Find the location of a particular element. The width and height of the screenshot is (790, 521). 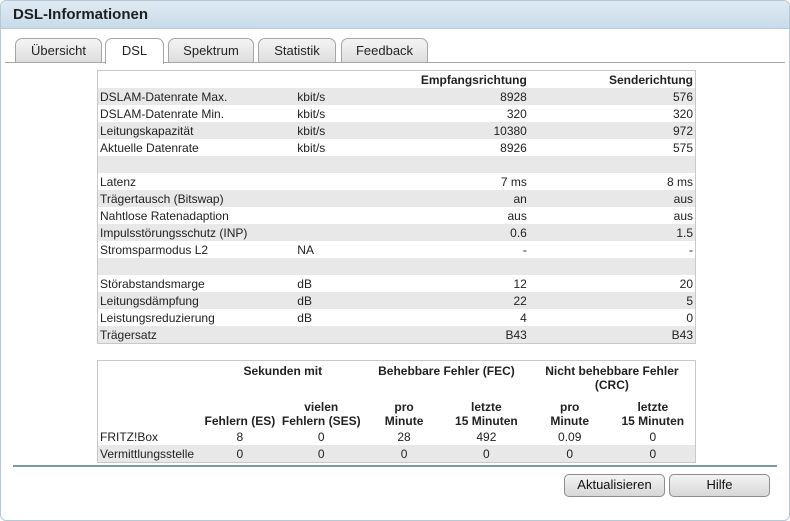

fec-per-minute-value: 28 is located at coordinates (404, 436).